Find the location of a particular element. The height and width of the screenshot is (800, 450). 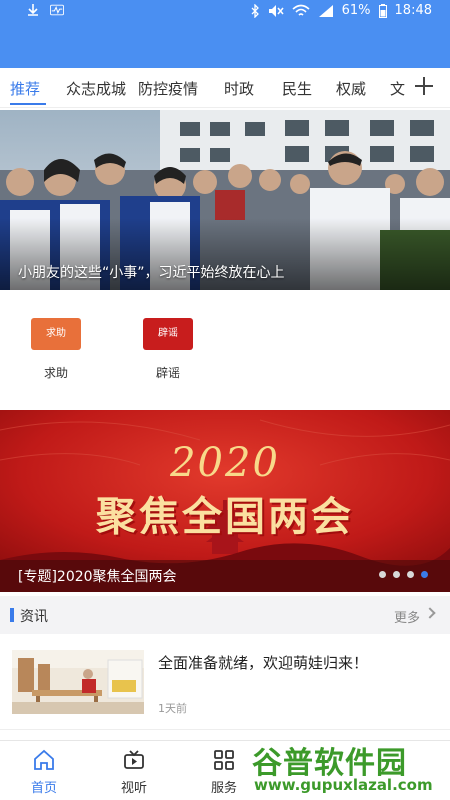

help-icon: 求助 is located at coordinates (56, 334).